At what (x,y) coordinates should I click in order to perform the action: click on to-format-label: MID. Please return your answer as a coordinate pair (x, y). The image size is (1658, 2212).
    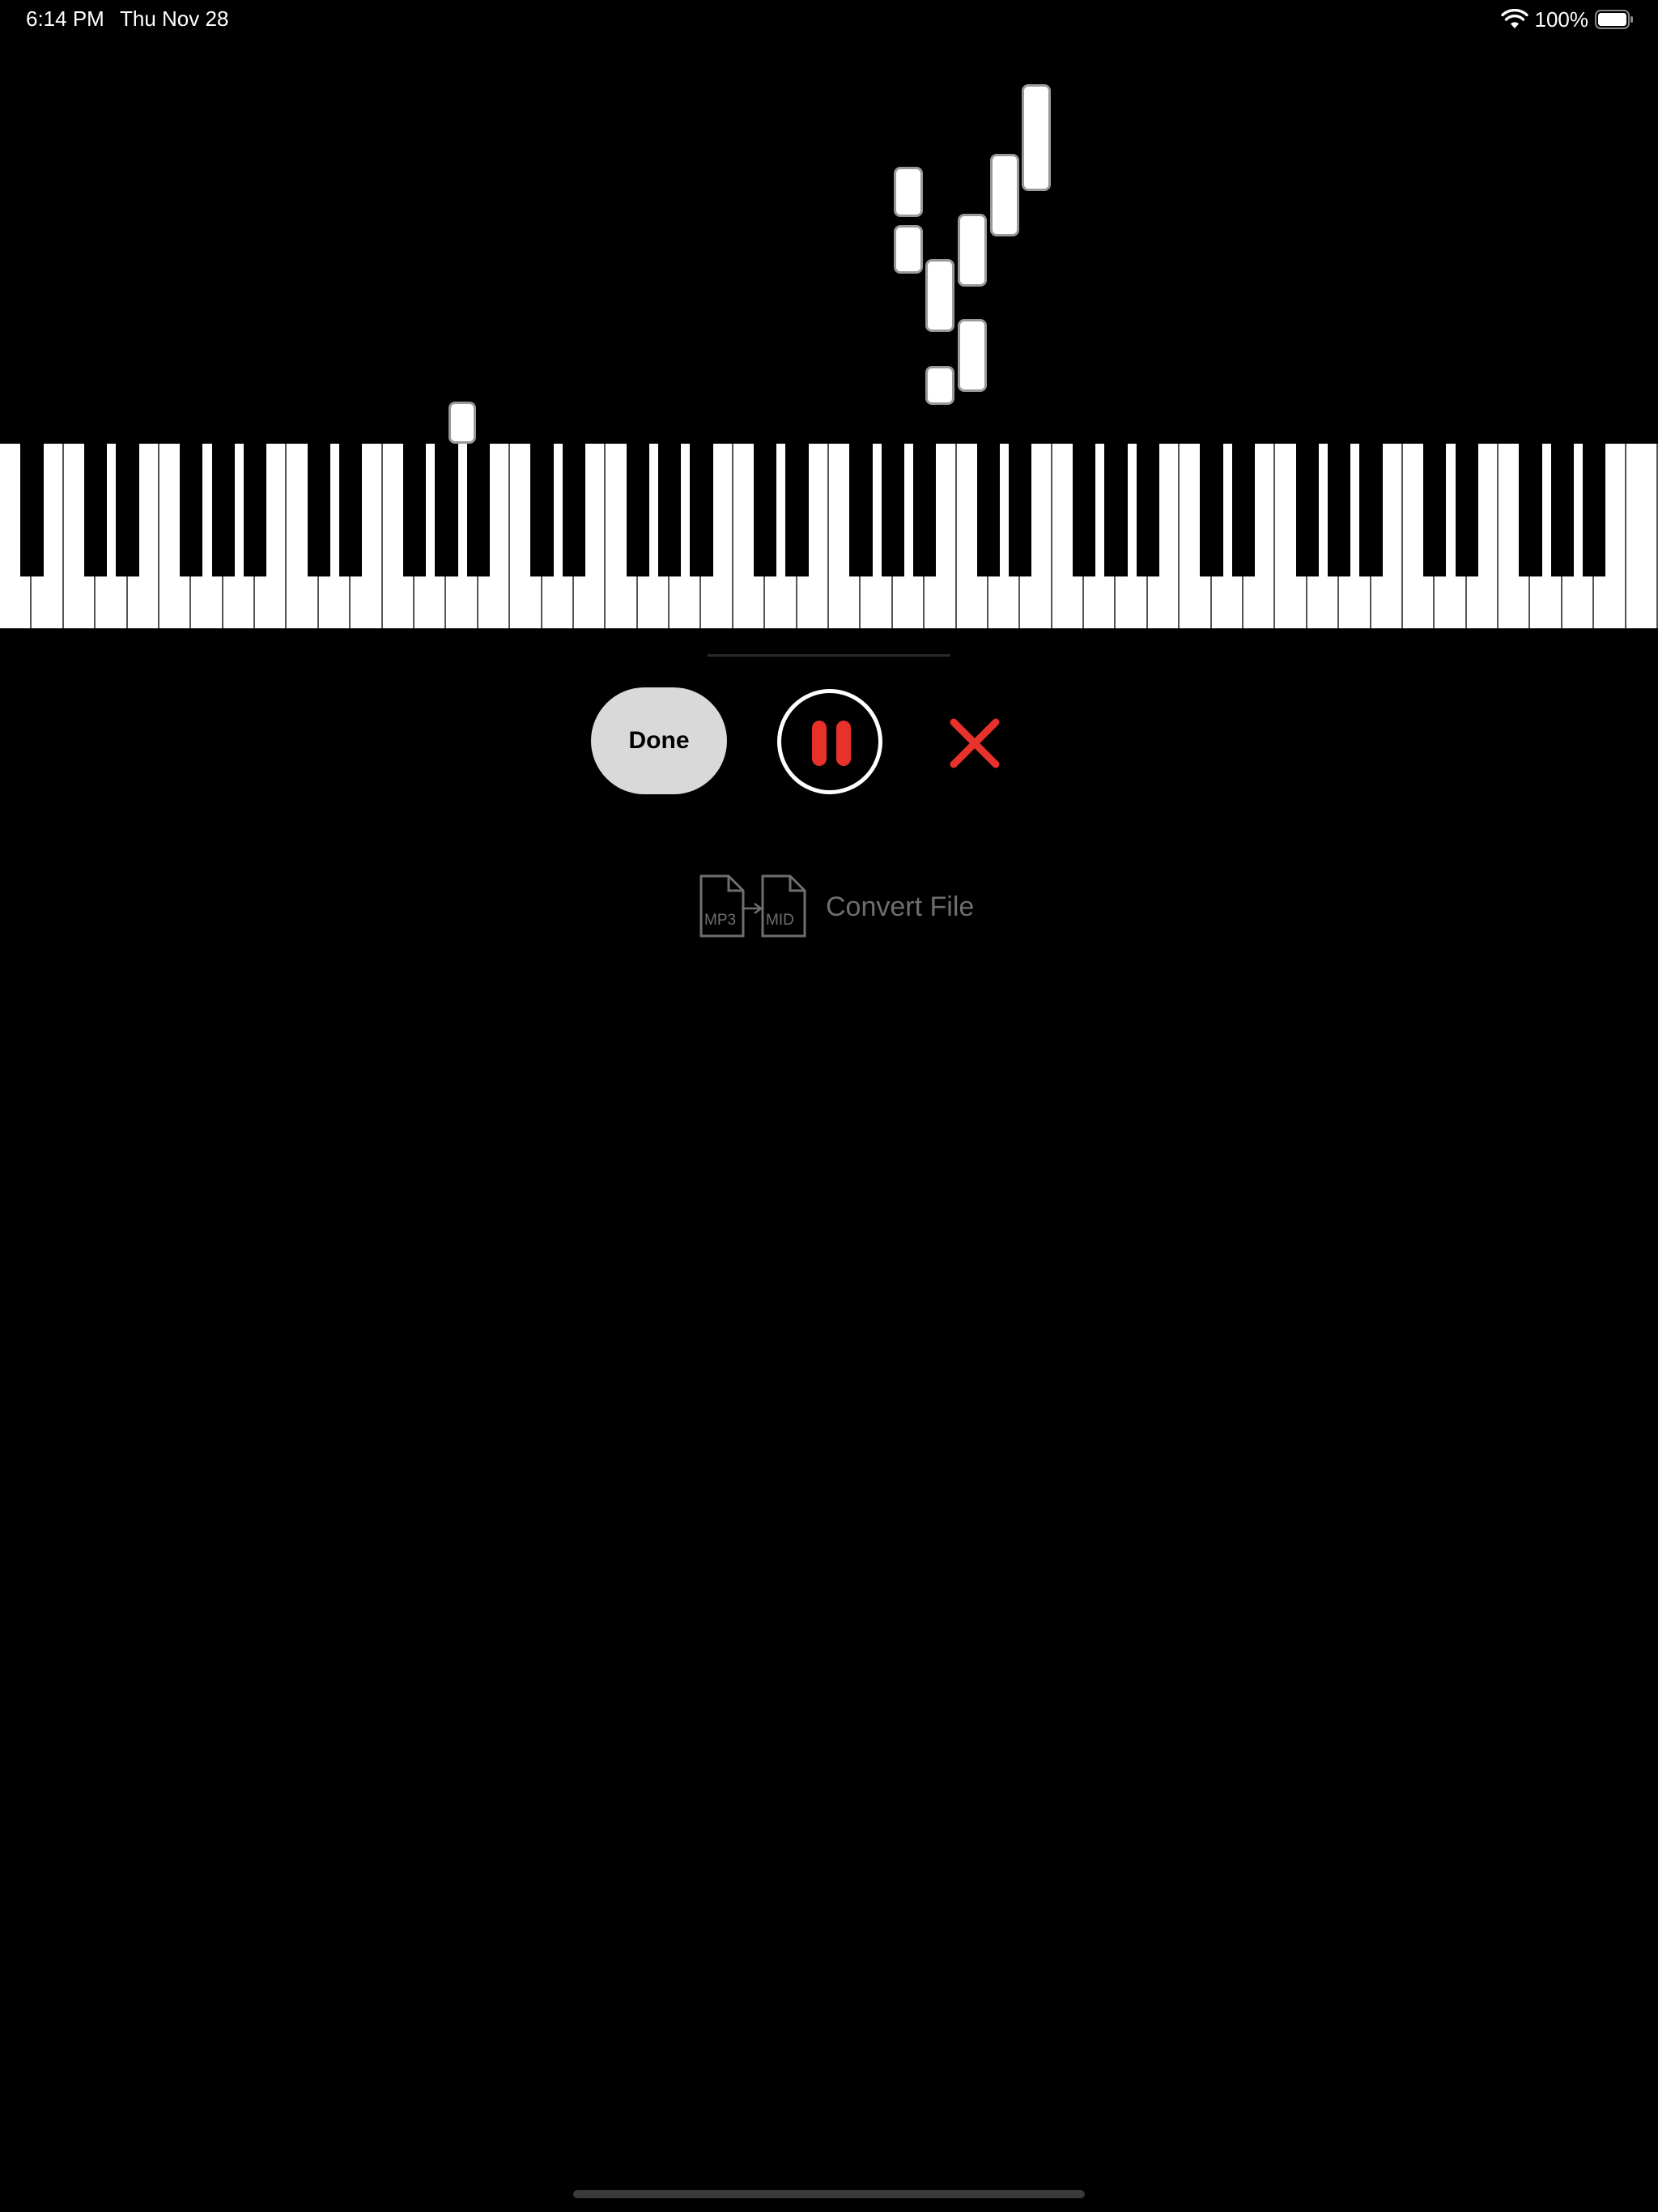
    Looking at the image, I should click on (780, 920).